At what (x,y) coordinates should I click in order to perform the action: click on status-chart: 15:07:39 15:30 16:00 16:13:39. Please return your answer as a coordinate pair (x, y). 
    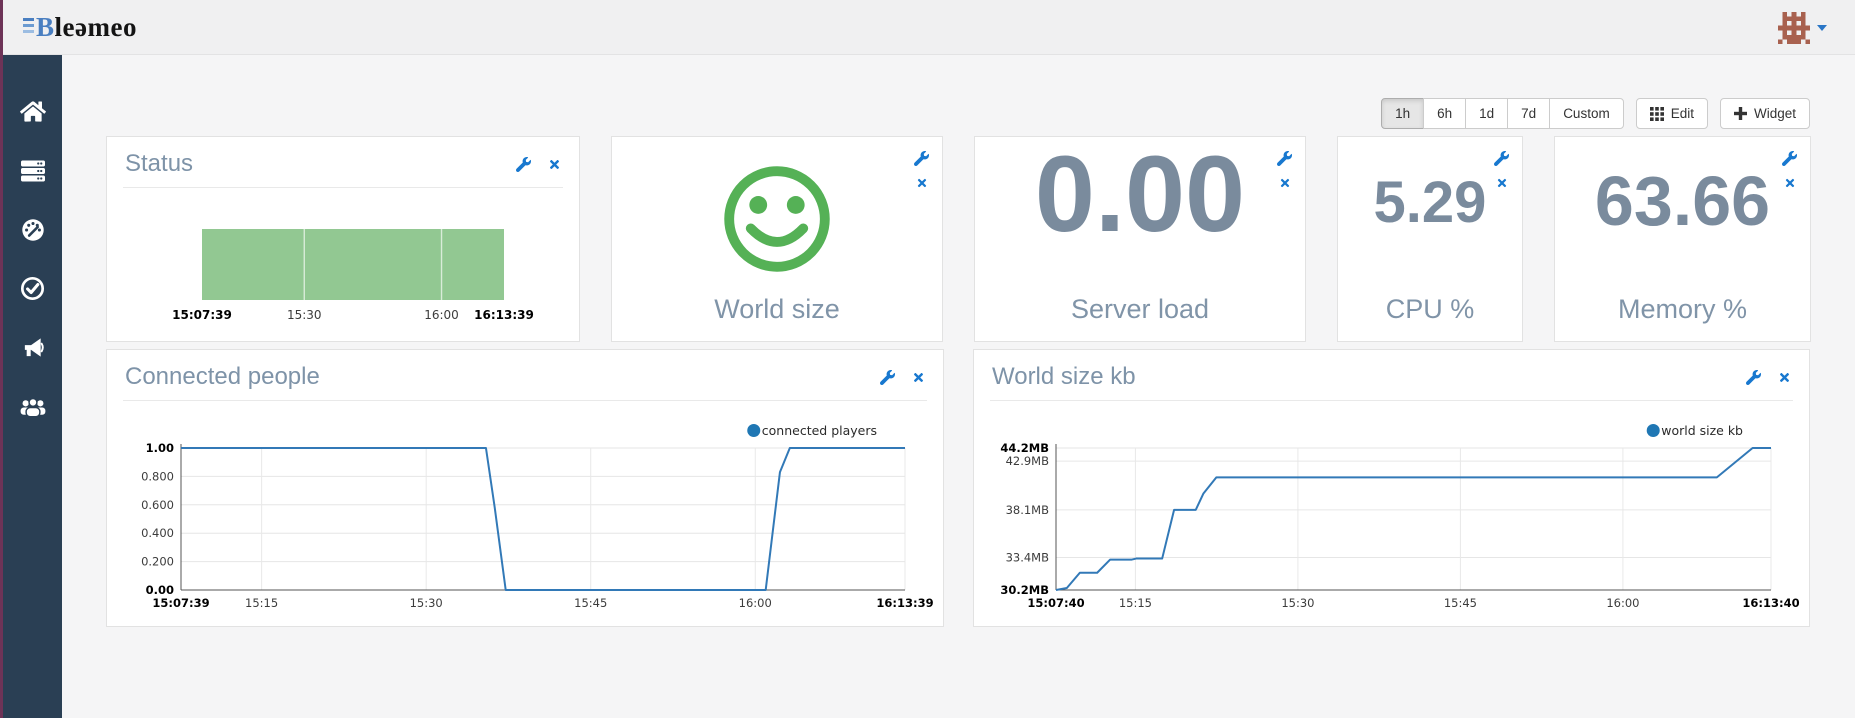
    Looking at the image, I should click on (353, 275).